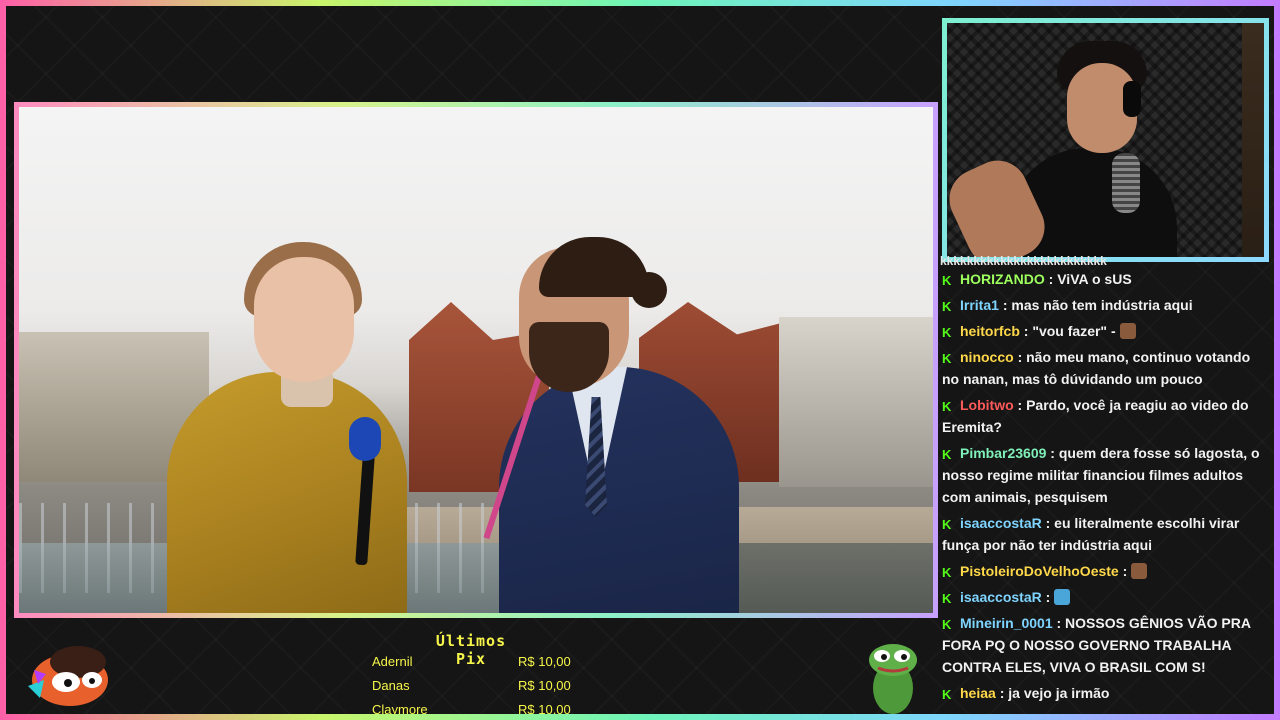  I want to click on chat-message: Kheitorfcb : "vou fazer" -, so click(1105, 331).